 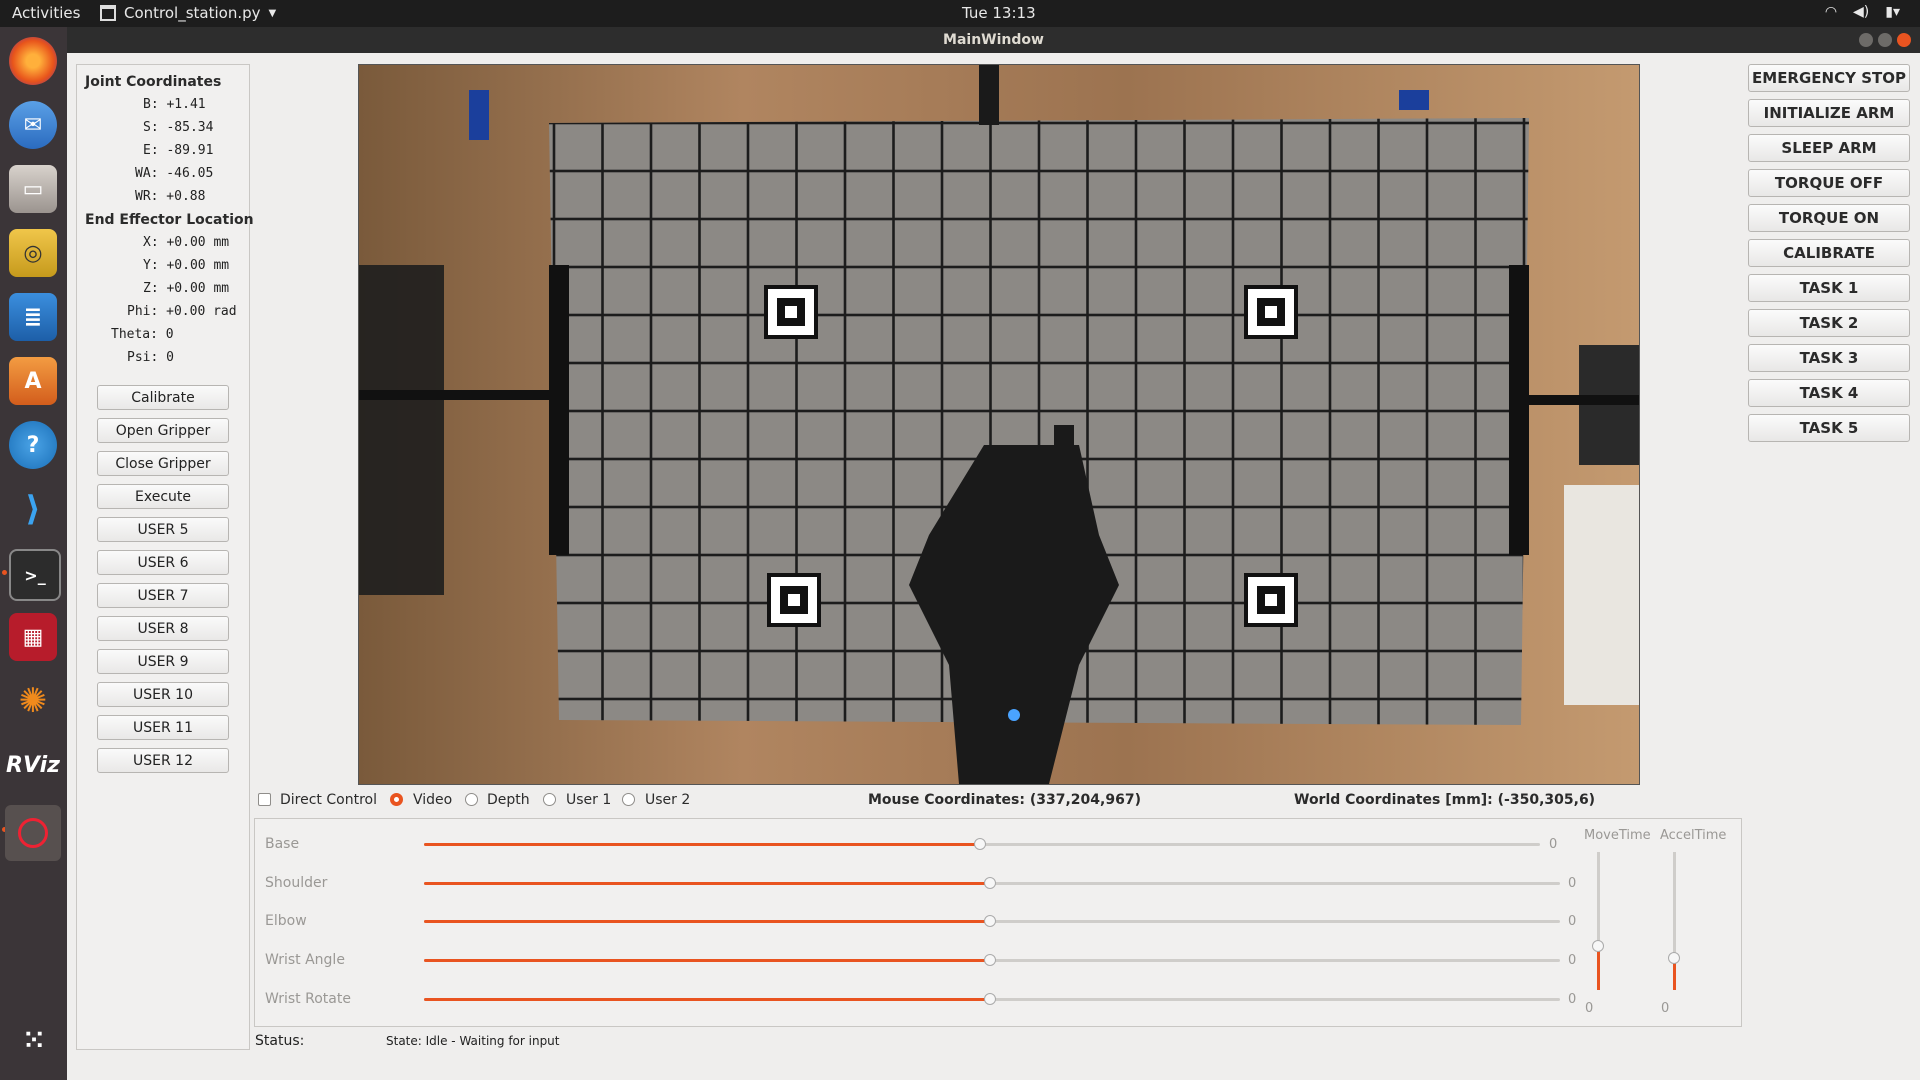 What do you see at coordinates (33, 317) in the screenshot?
I see `writer-icon: ≣` at bounding box center [33, 317].